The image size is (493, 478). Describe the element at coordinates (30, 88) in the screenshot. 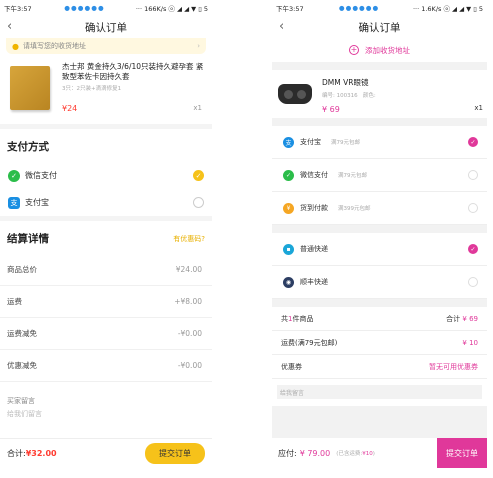

I see `product-thumbnail` at that location.